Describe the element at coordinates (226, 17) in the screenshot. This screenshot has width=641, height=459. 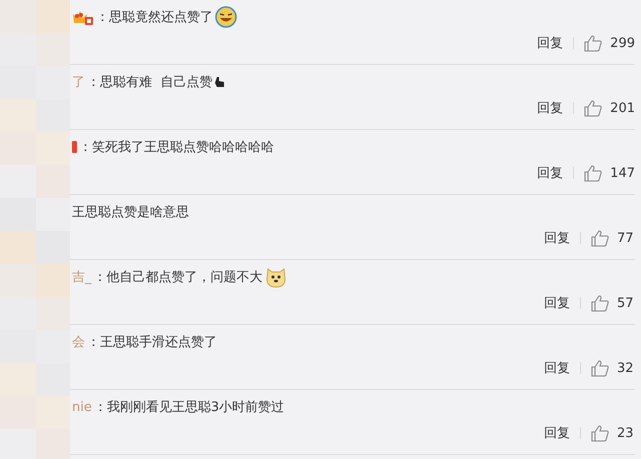
I see `laughing-face-icon` at that location.